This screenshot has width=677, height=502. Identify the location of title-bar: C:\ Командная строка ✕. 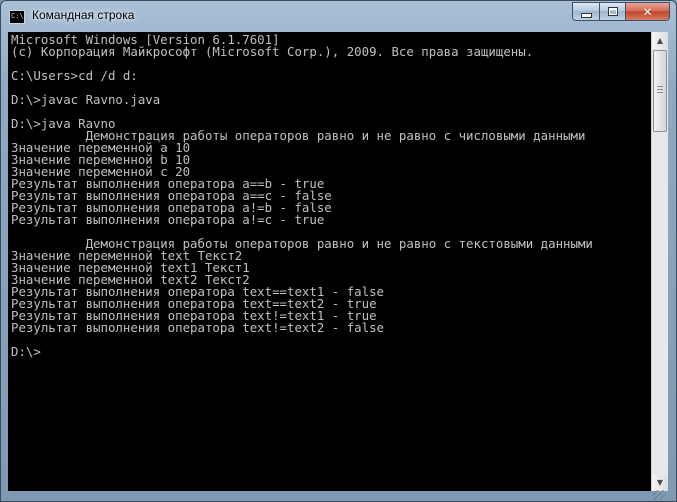
(338, 16).